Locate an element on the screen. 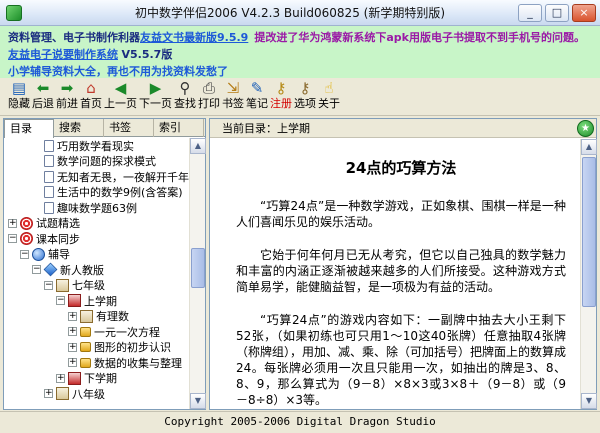 This screenshot has width=600, height=433. tree-node: 趣味数学题63例 is located at coordinates (97, 208).